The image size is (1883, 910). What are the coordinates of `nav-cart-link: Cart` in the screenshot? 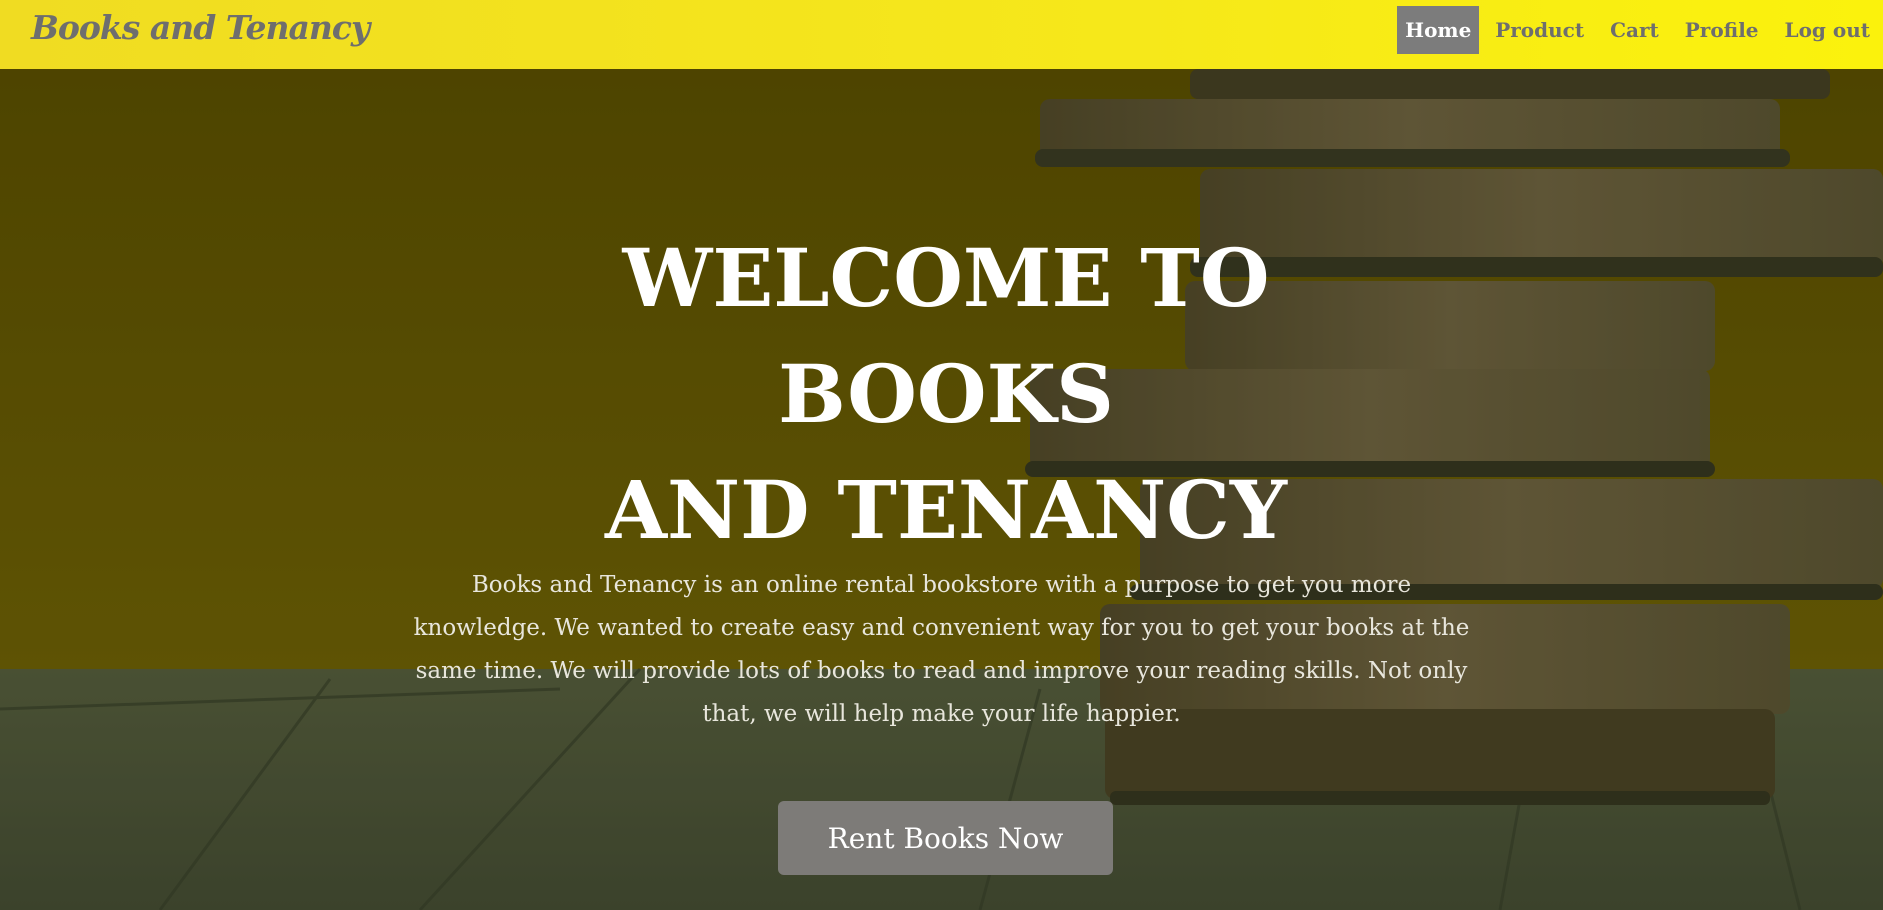 It's located at (1634, 30).